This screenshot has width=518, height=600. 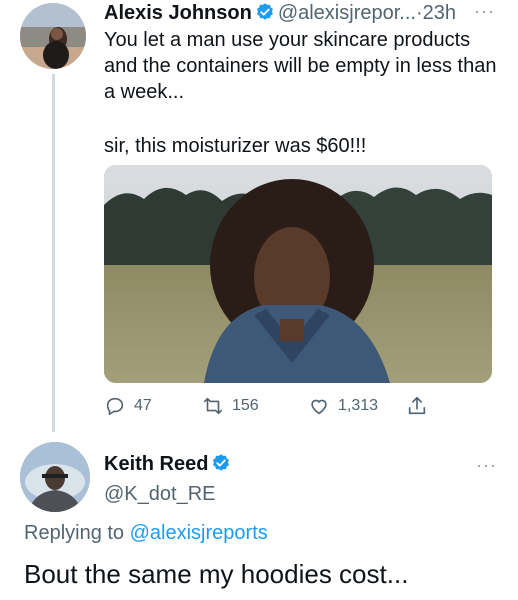 What do you see at coordinates (74, 533) in the screenshot?
I see `replying-to-prefix: Replying to` at bounding box center [74, 533].